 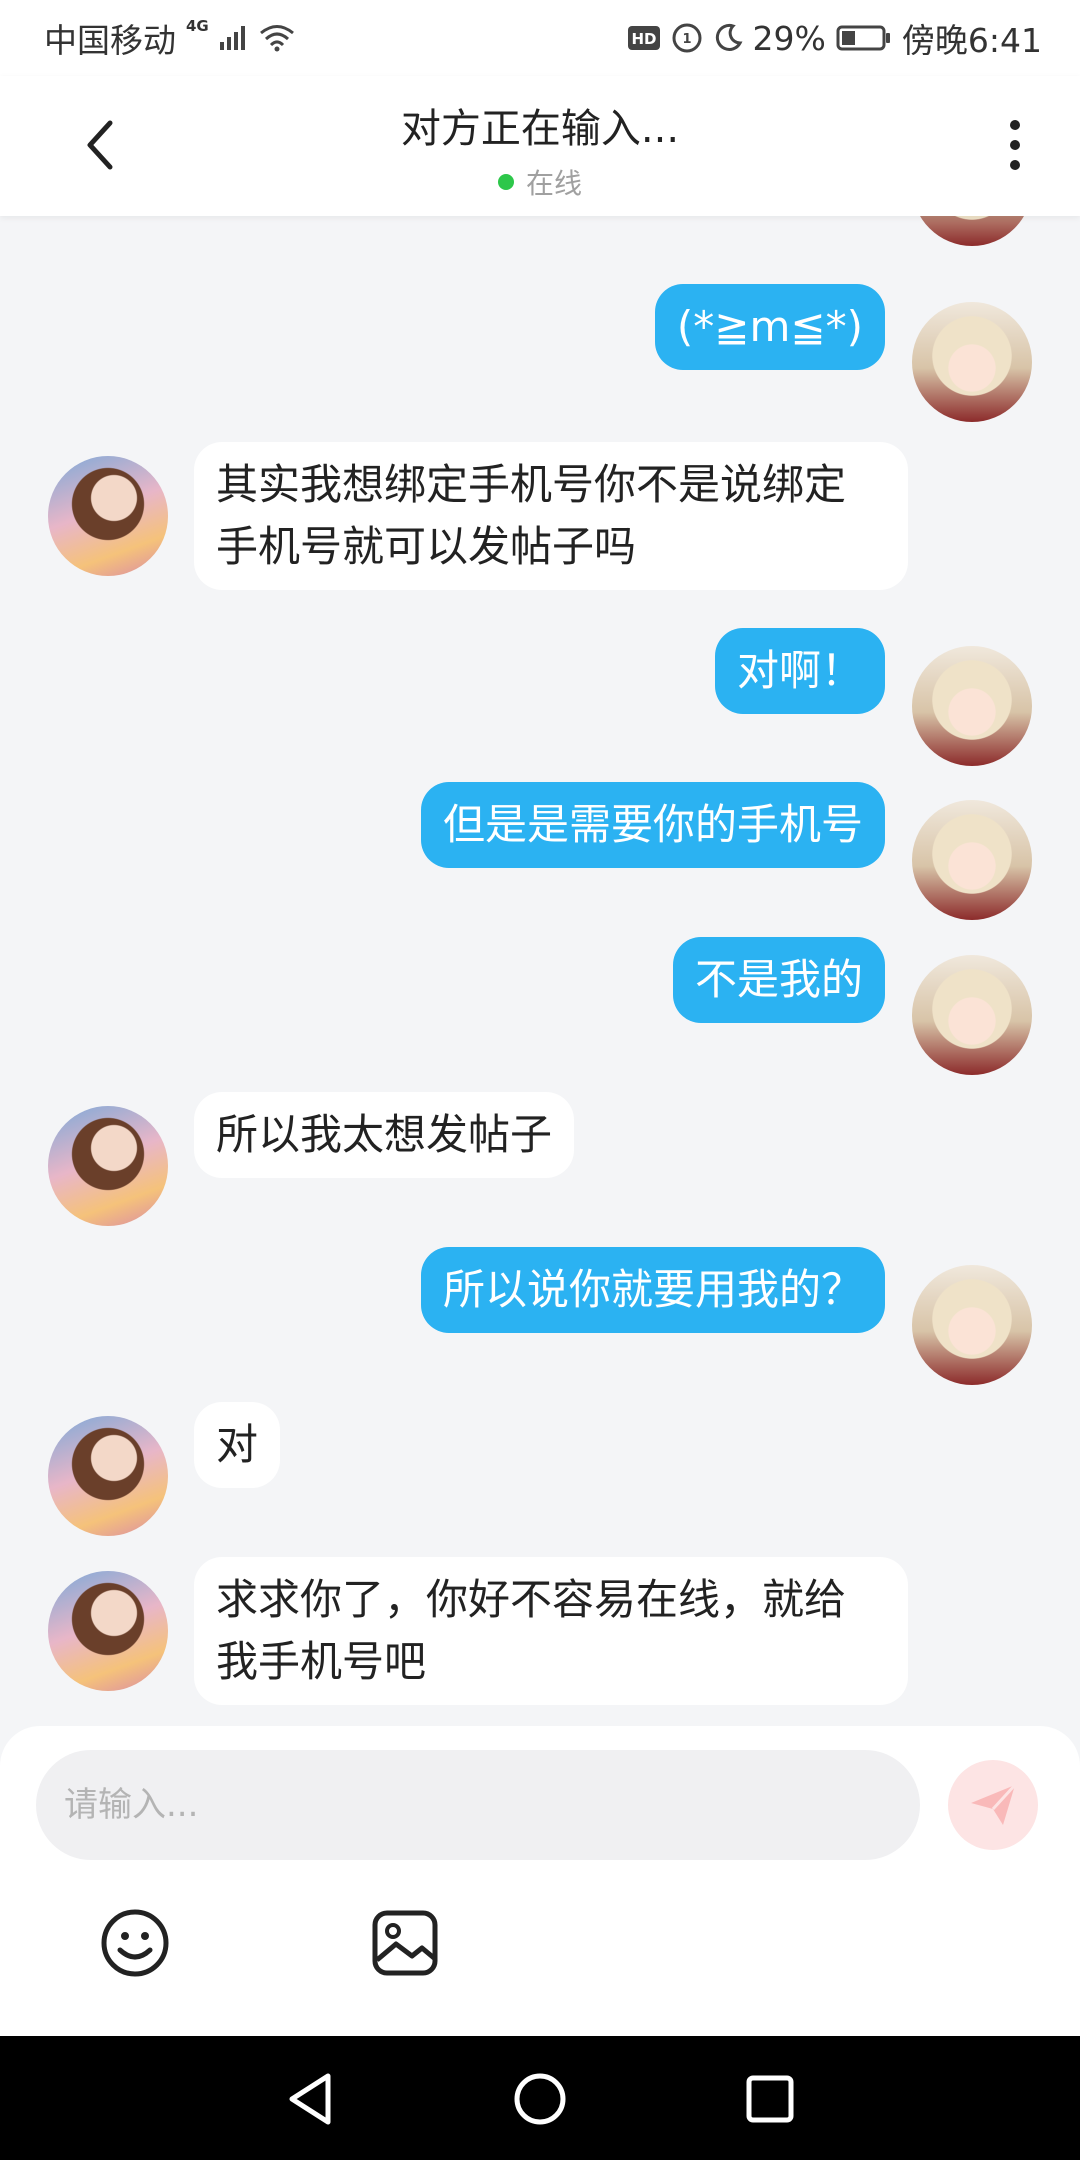 I want to click on composer, so click(x=540, y=1881).